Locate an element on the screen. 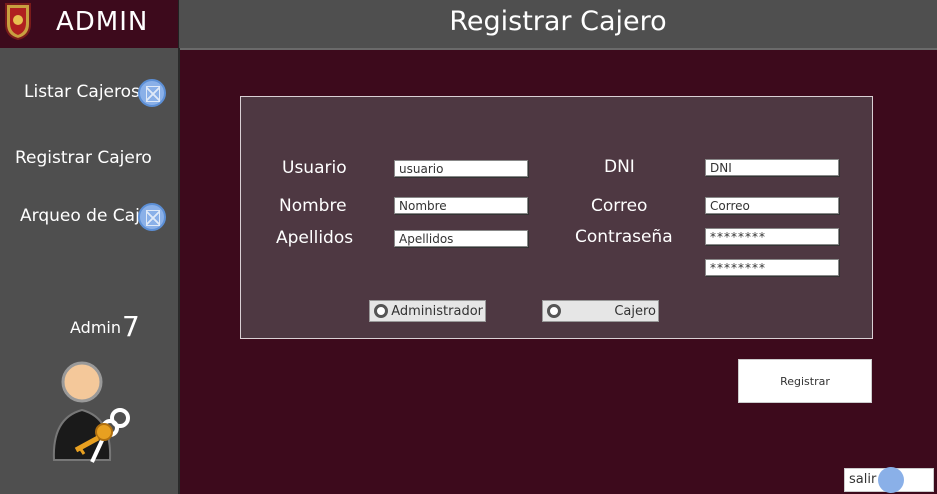 This screenshot has height=494, width=937. sidebar-item-listar-cajeros: Listar Cajeros is located at coordinates (82, 92).